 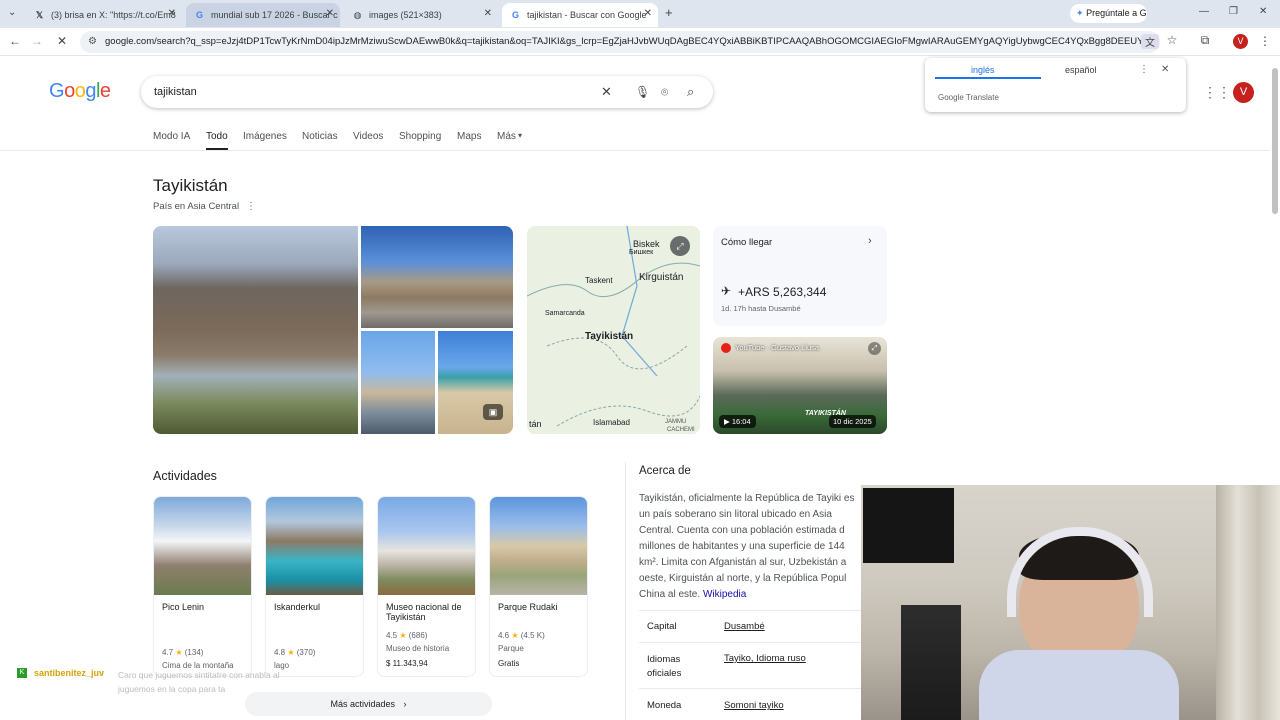 I want to click on x-logo-icon: 𝕏, so click(x=39, y=14).